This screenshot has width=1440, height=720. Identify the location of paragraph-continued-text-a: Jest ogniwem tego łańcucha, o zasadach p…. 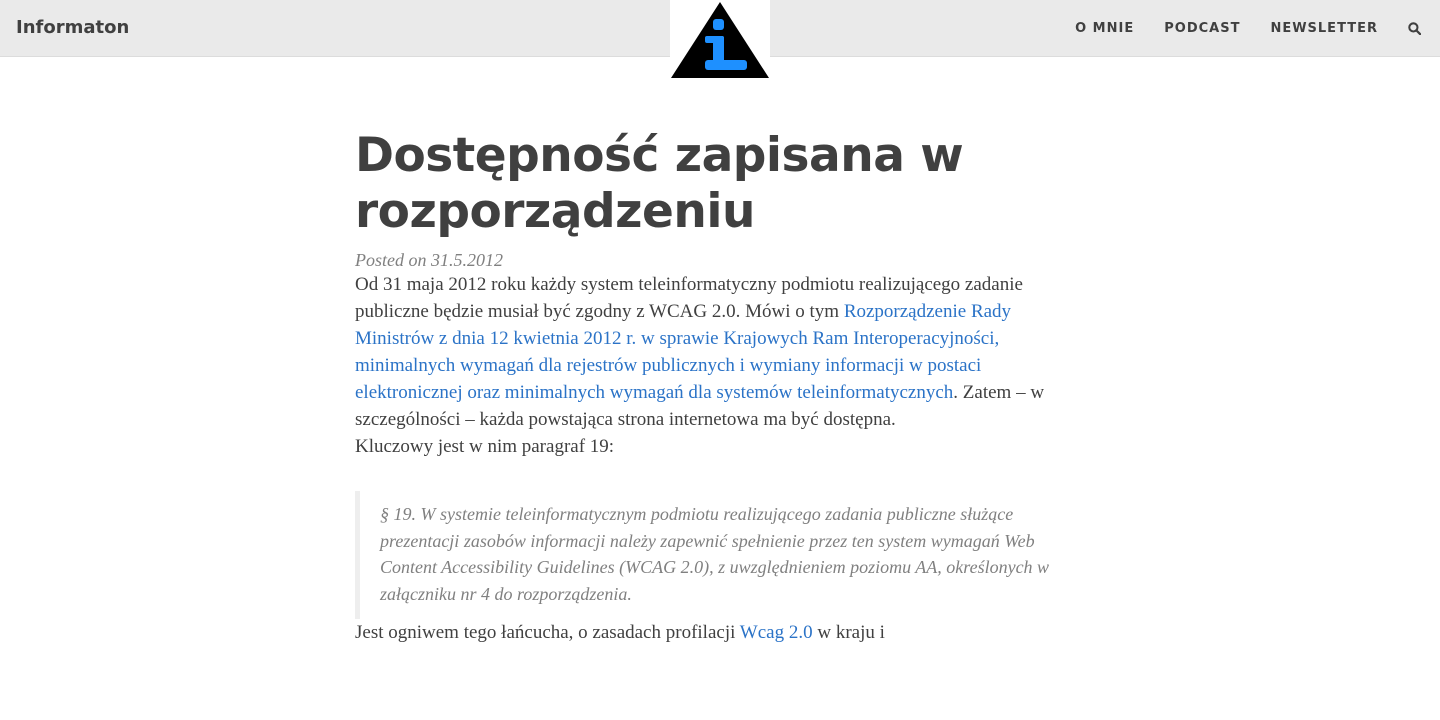
(547, 632).